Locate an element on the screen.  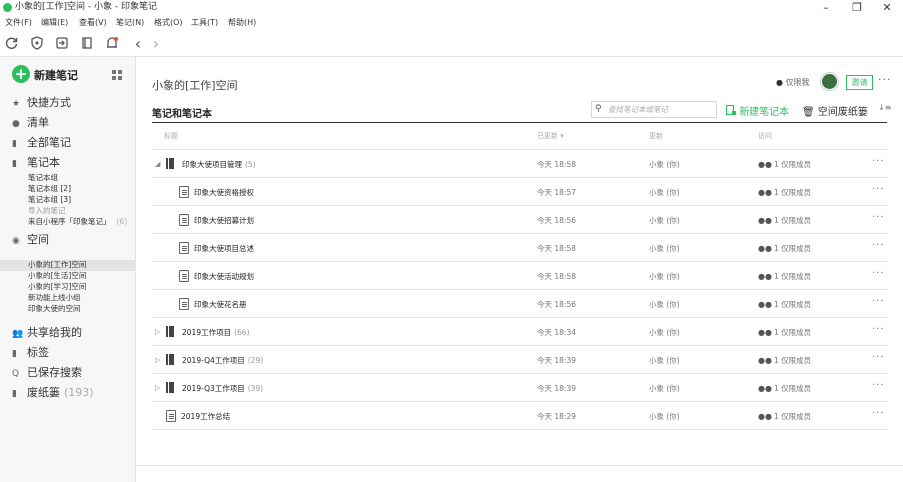
column-header-updated: 已更新 ▾ is located at coordinates (550, 136).